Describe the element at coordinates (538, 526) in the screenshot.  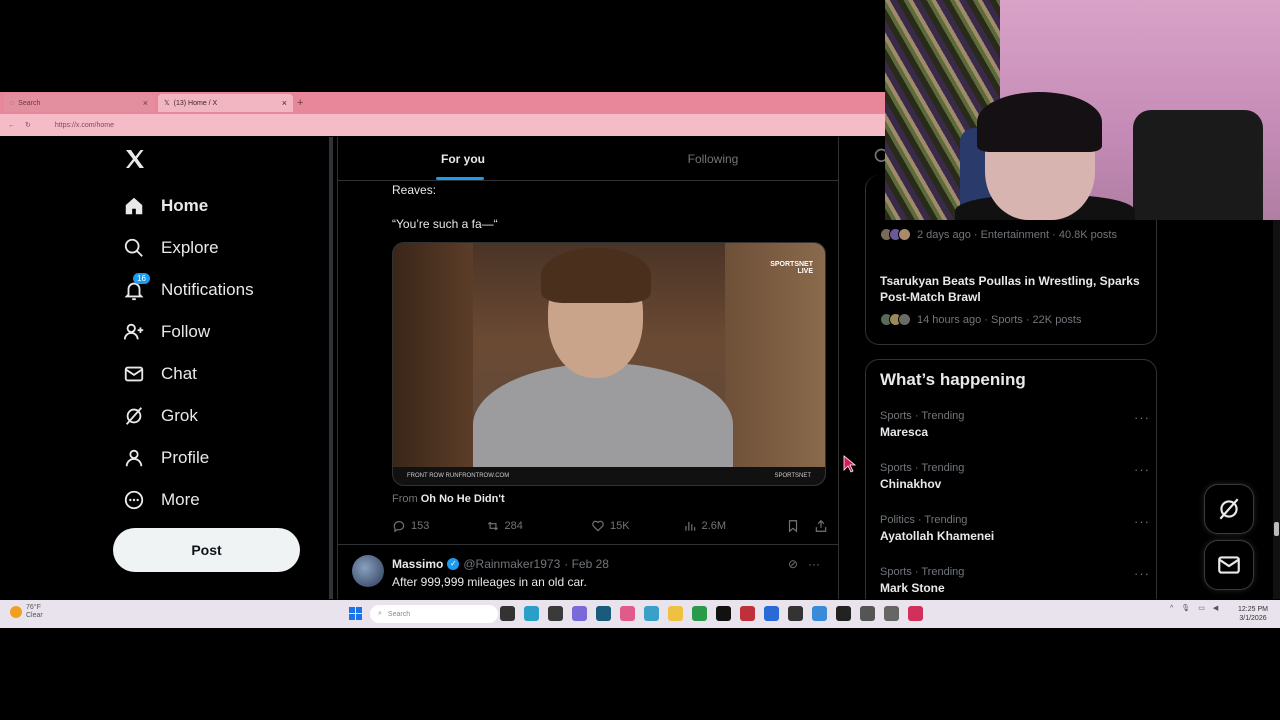
I see `repost-button: 284` at that location.